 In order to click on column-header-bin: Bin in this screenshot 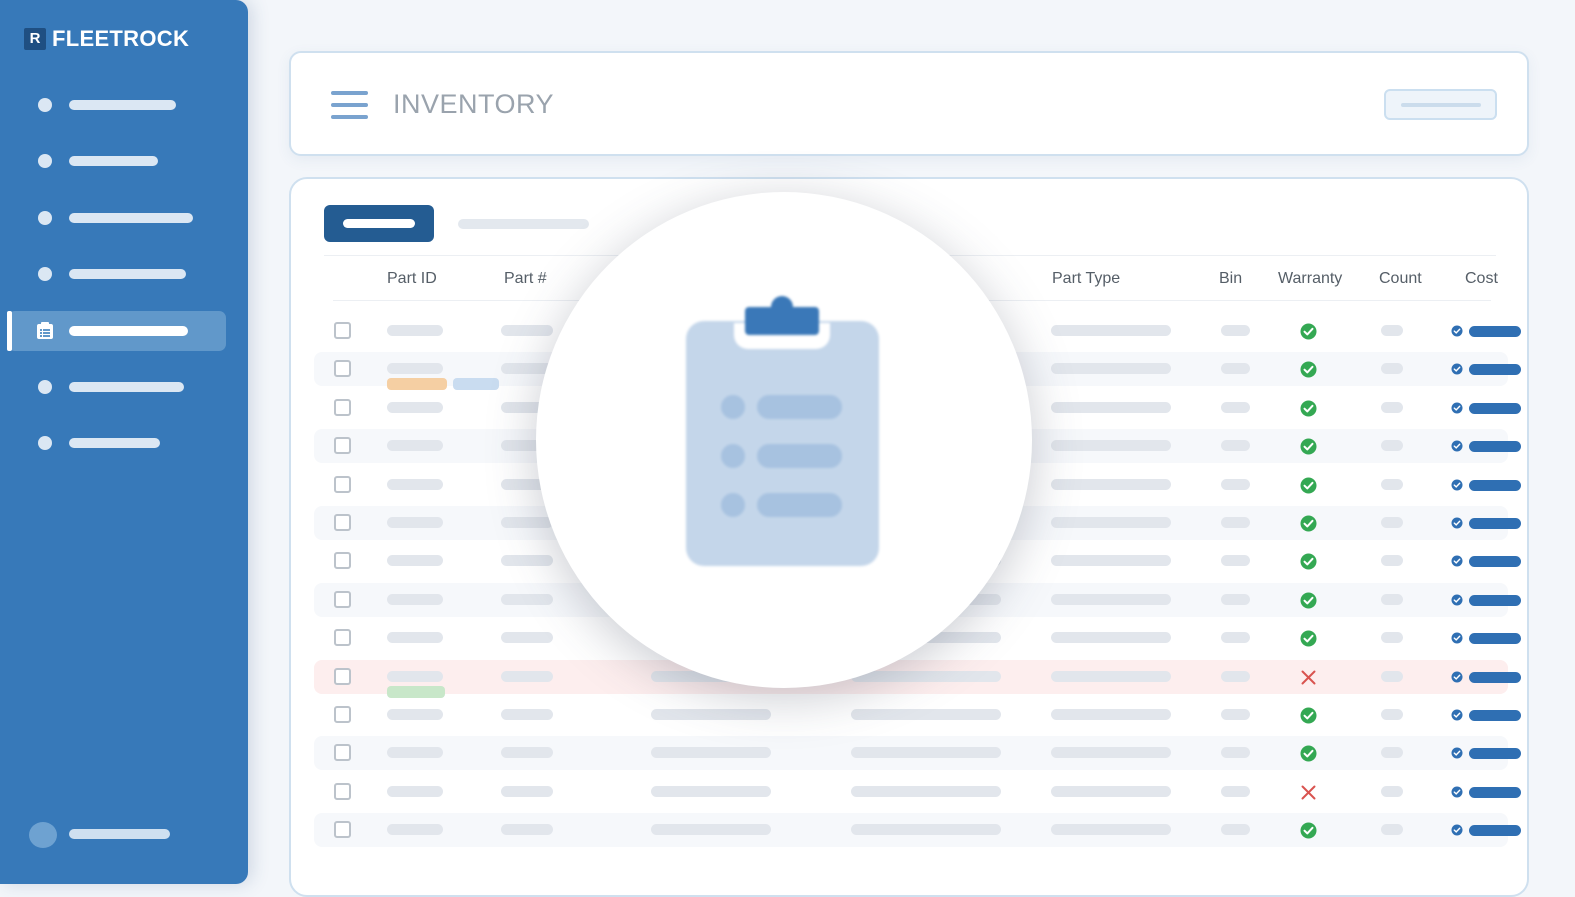, I will do `click(1230, 279)`.